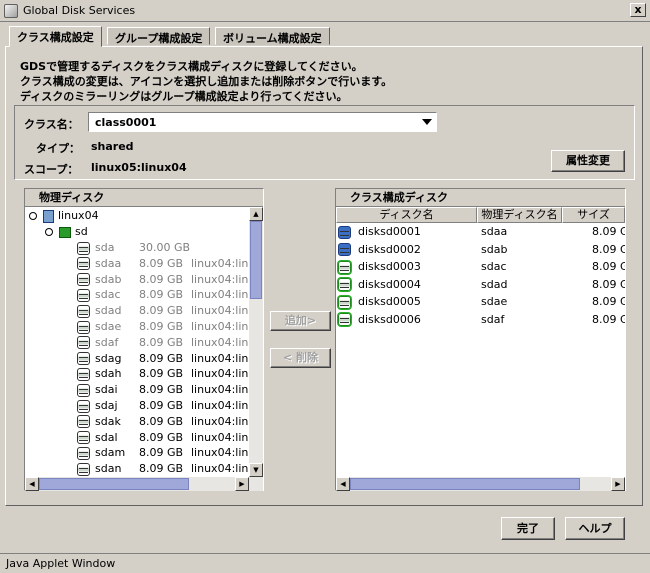 This screenshot has height=573, width=650. I want to click on tab-class-config: クラス構成設定, so click(55, 36).